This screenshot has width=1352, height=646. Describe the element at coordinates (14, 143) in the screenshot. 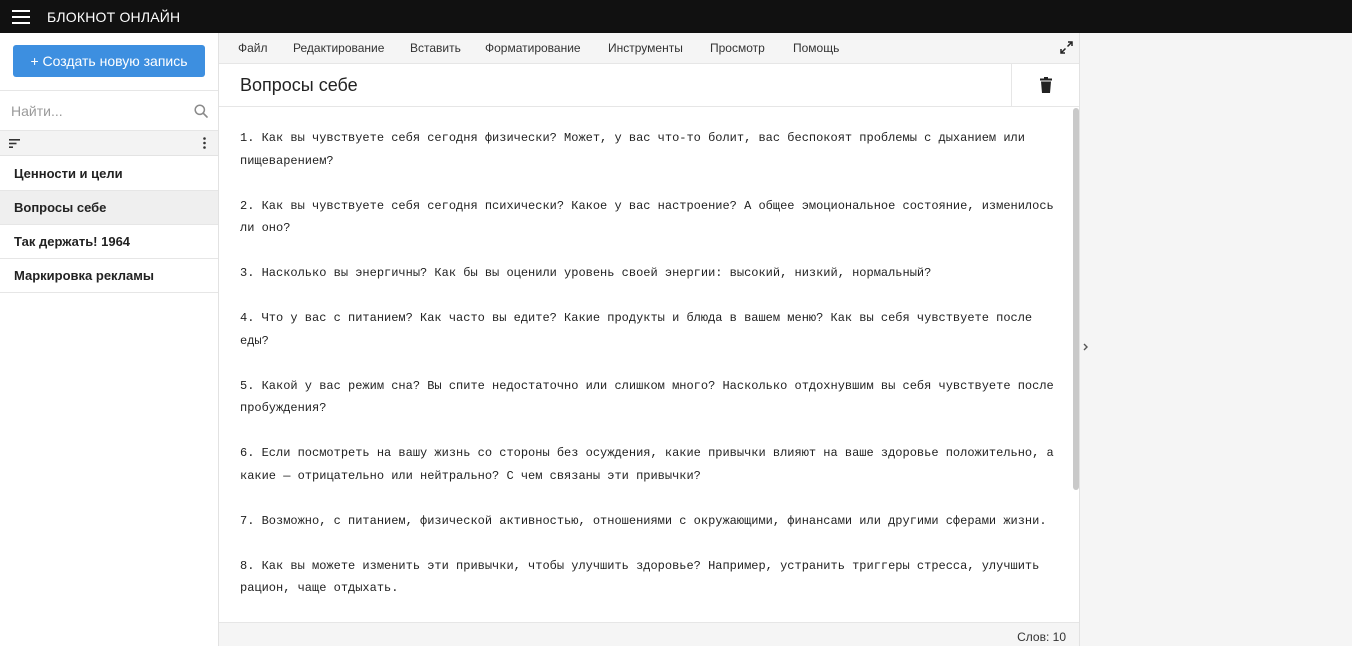

I see `sort-icon` at that location.